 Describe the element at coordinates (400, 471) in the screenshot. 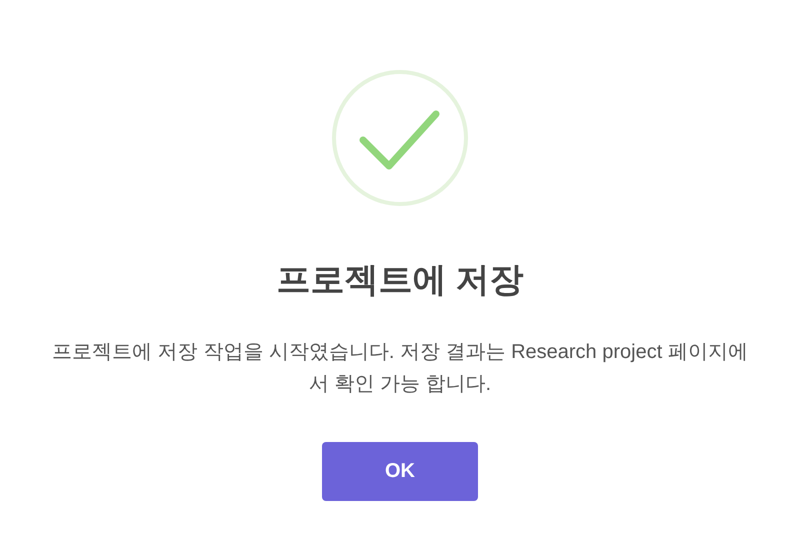

I see `ok-button: OK` at that location.